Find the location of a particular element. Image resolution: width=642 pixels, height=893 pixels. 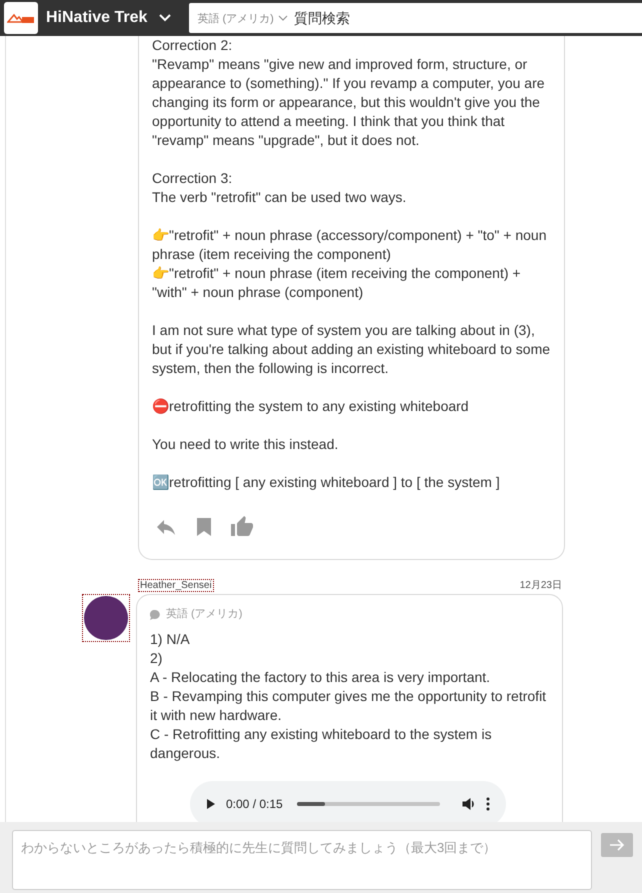

avatar-circle-icon is located at coordinates (106, 618).